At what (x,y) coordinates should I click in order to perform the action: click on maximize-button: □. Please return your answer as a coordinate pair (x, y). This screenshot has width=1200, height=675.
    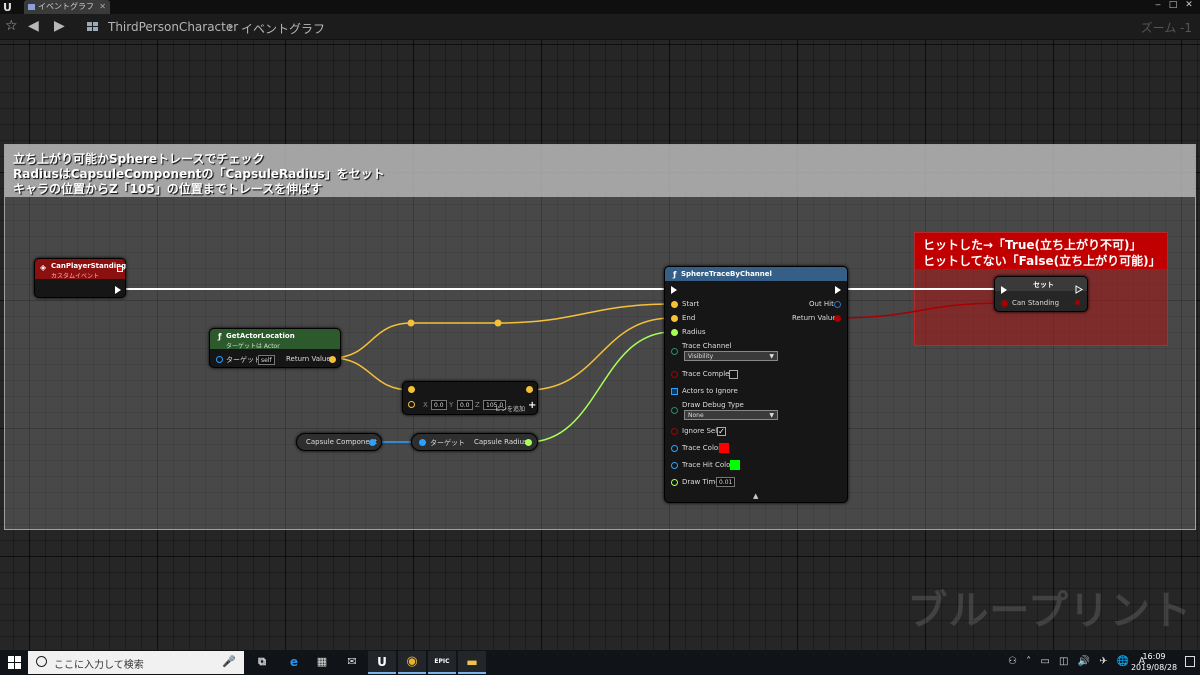
    Looking at the image, I should click on (1173, 6).